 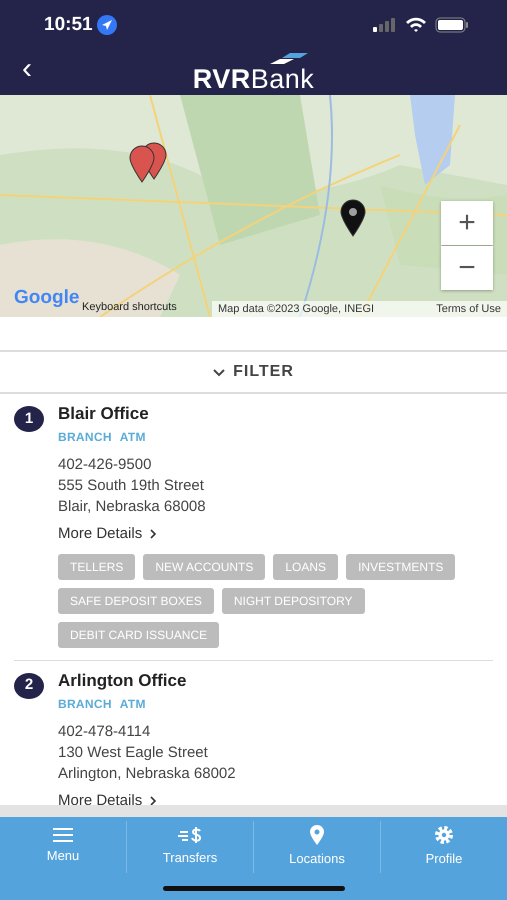 I want to click on battery-icon, so click(x=452, y=25).